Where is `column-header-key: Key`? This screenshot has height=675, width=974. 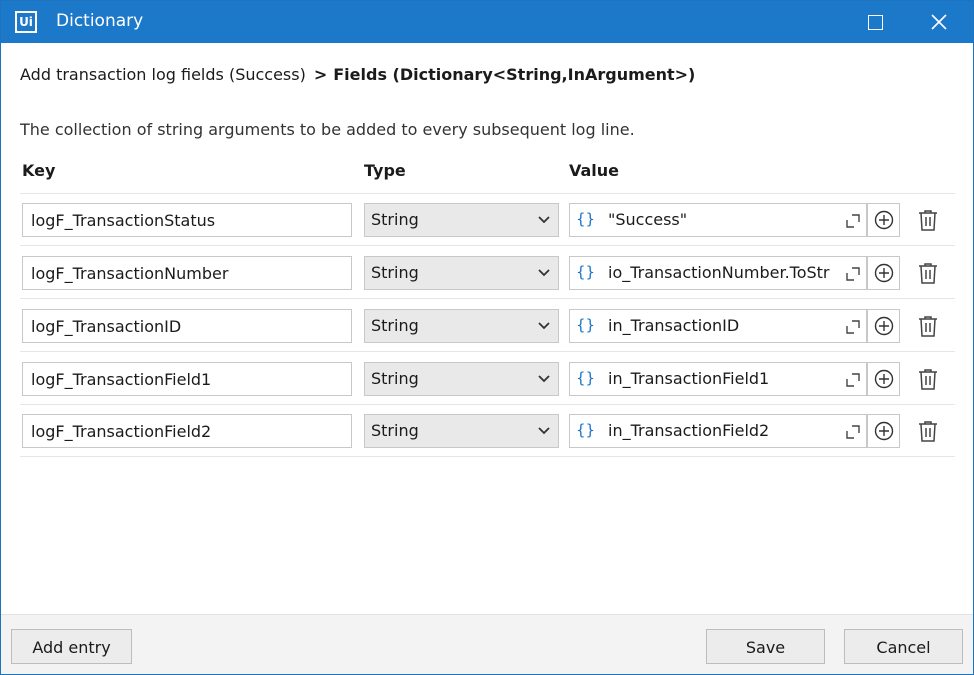 column-header-key: Key is located at coordinates (39, 170).